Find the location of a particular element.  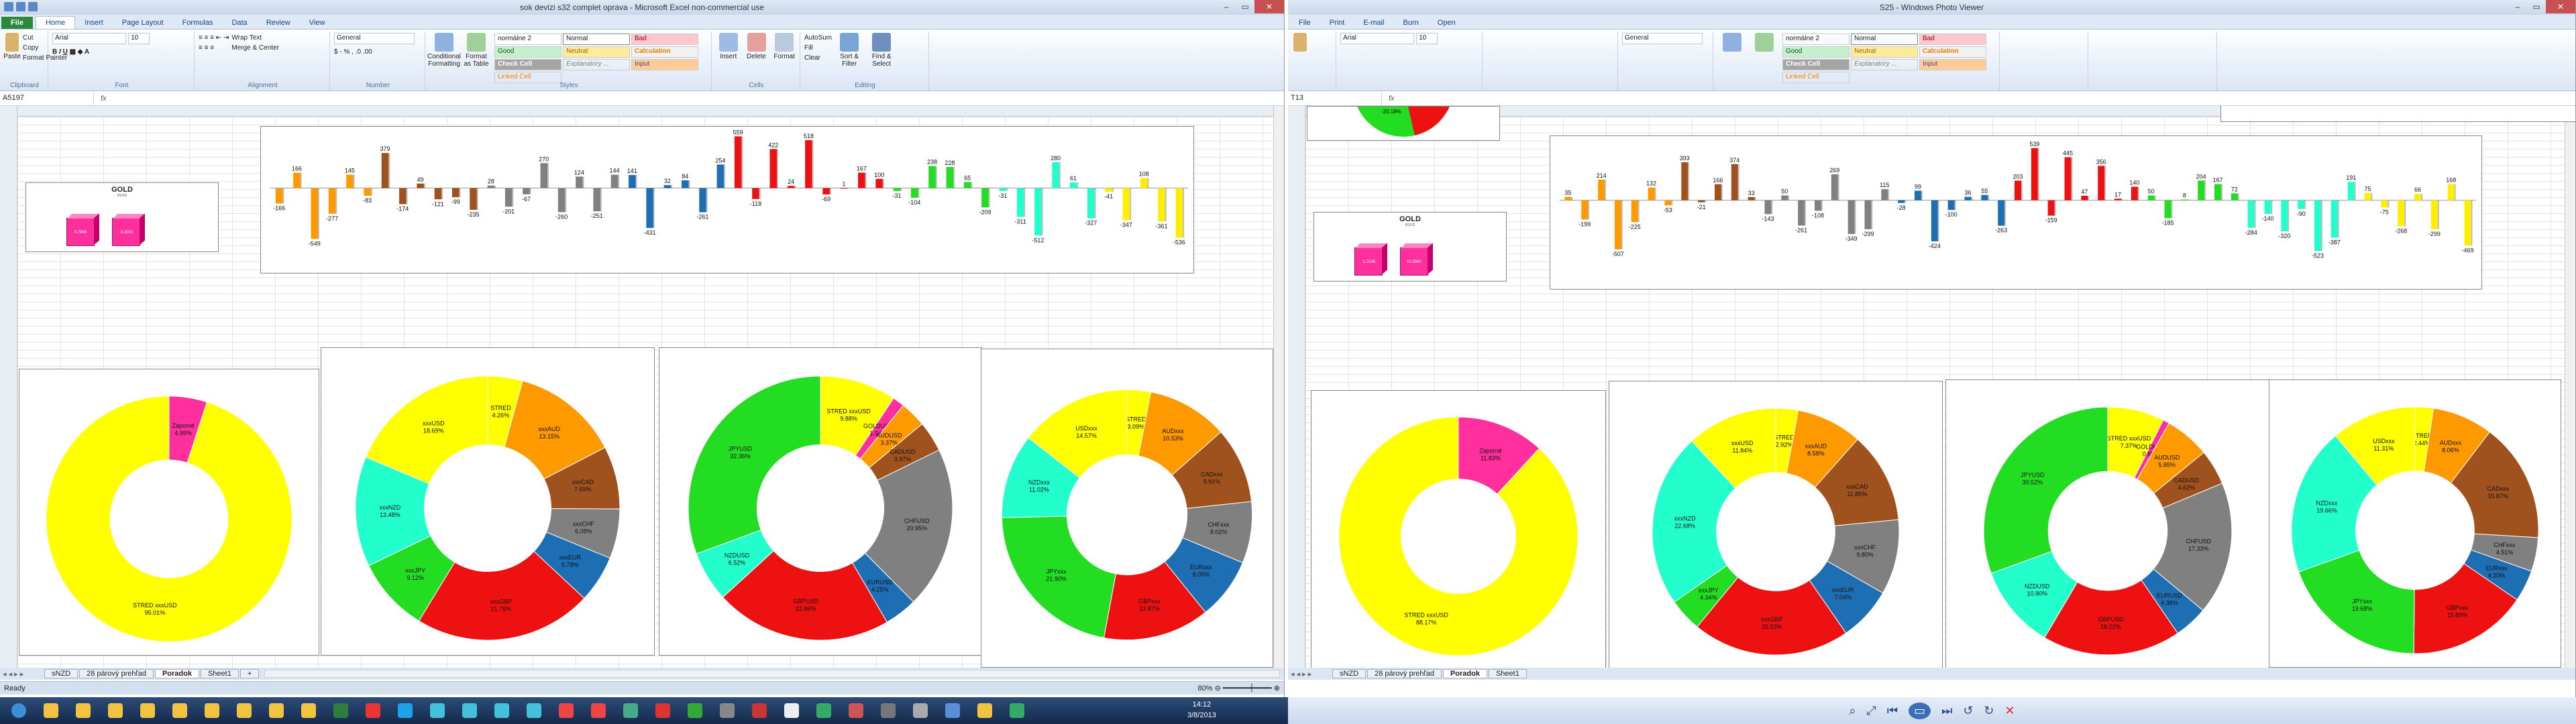

align-buttons: ≡ ≡ ≡ ⇤ ⇥ is located at coordinates (214, 38).